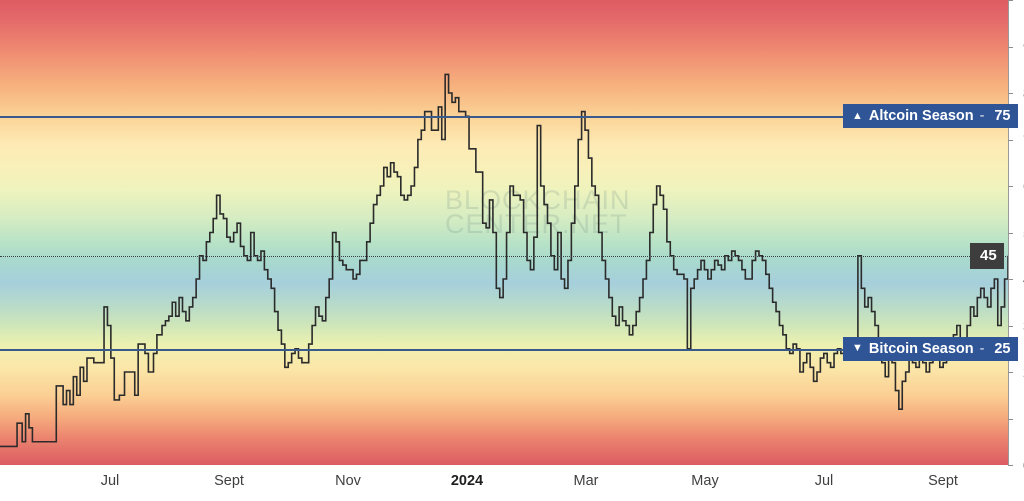  I want to click on x-tick-label-nov: Nov, so click(348, 481).